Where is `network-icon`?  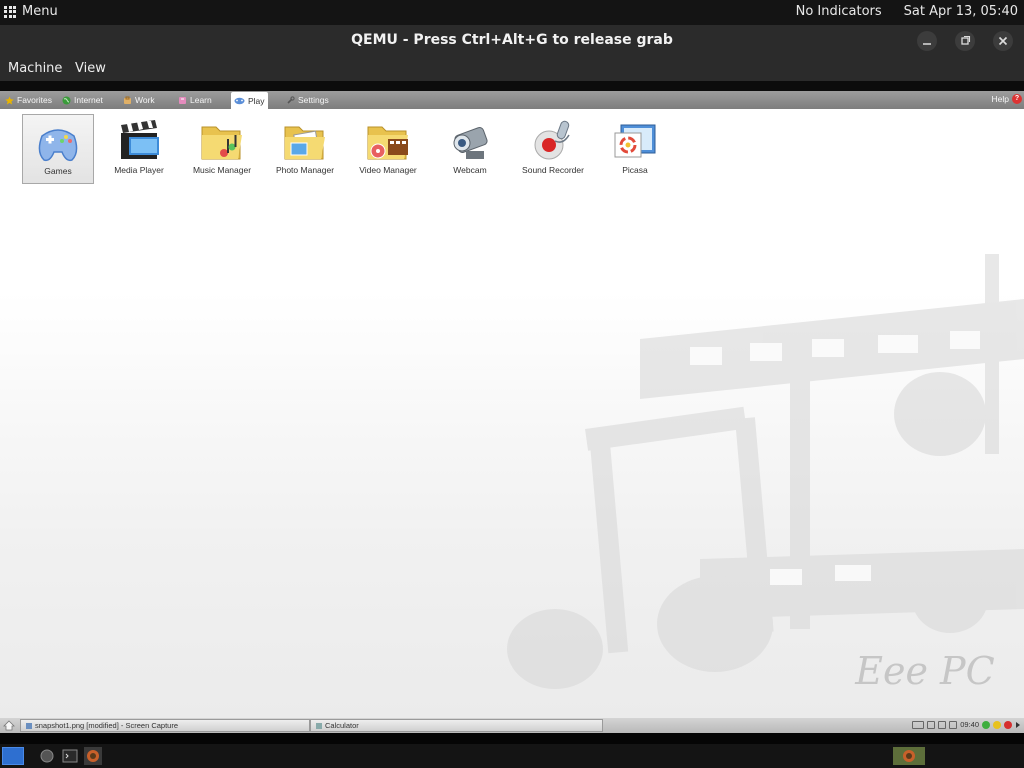 network-icon is located at coordinates (931, 724).